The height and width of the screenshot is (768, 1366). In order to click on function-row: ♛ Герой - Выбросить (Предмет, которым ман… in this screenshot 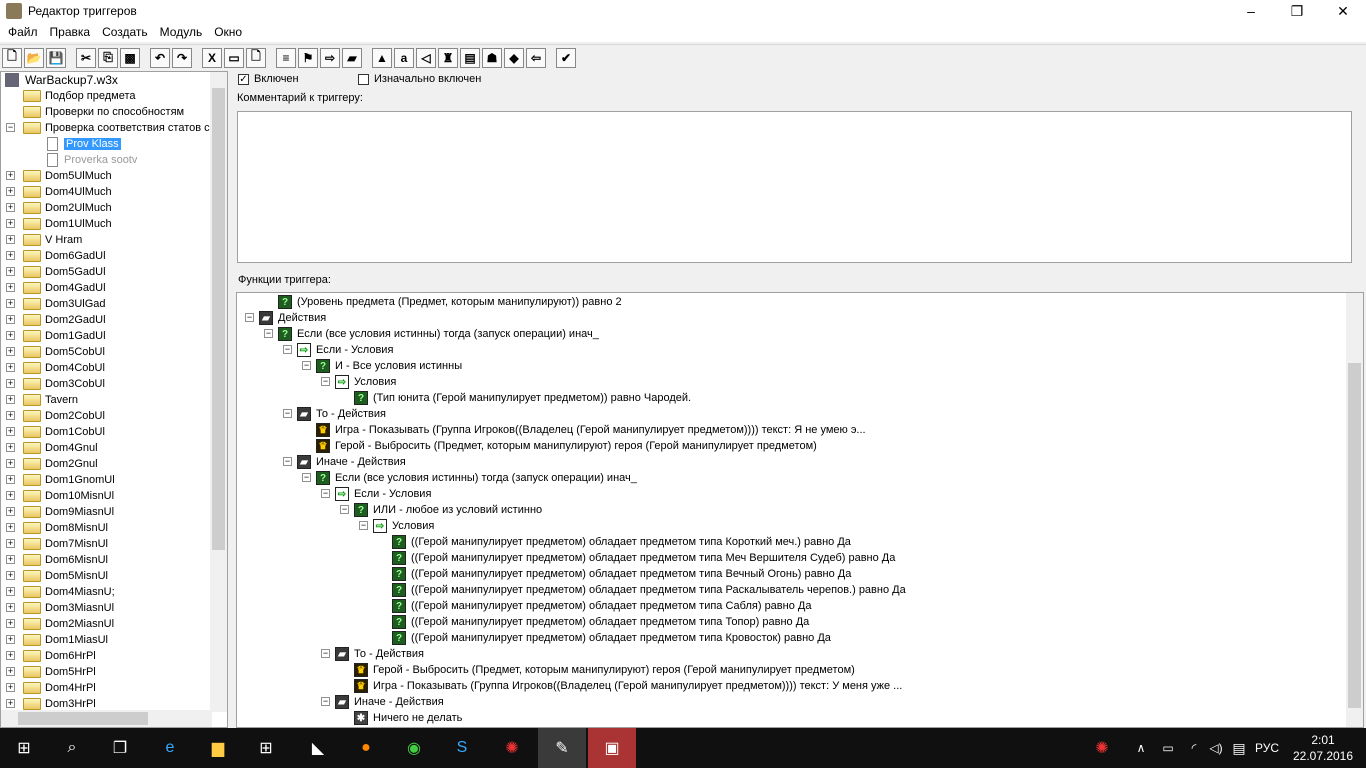, I will do `click(566, 446)`.